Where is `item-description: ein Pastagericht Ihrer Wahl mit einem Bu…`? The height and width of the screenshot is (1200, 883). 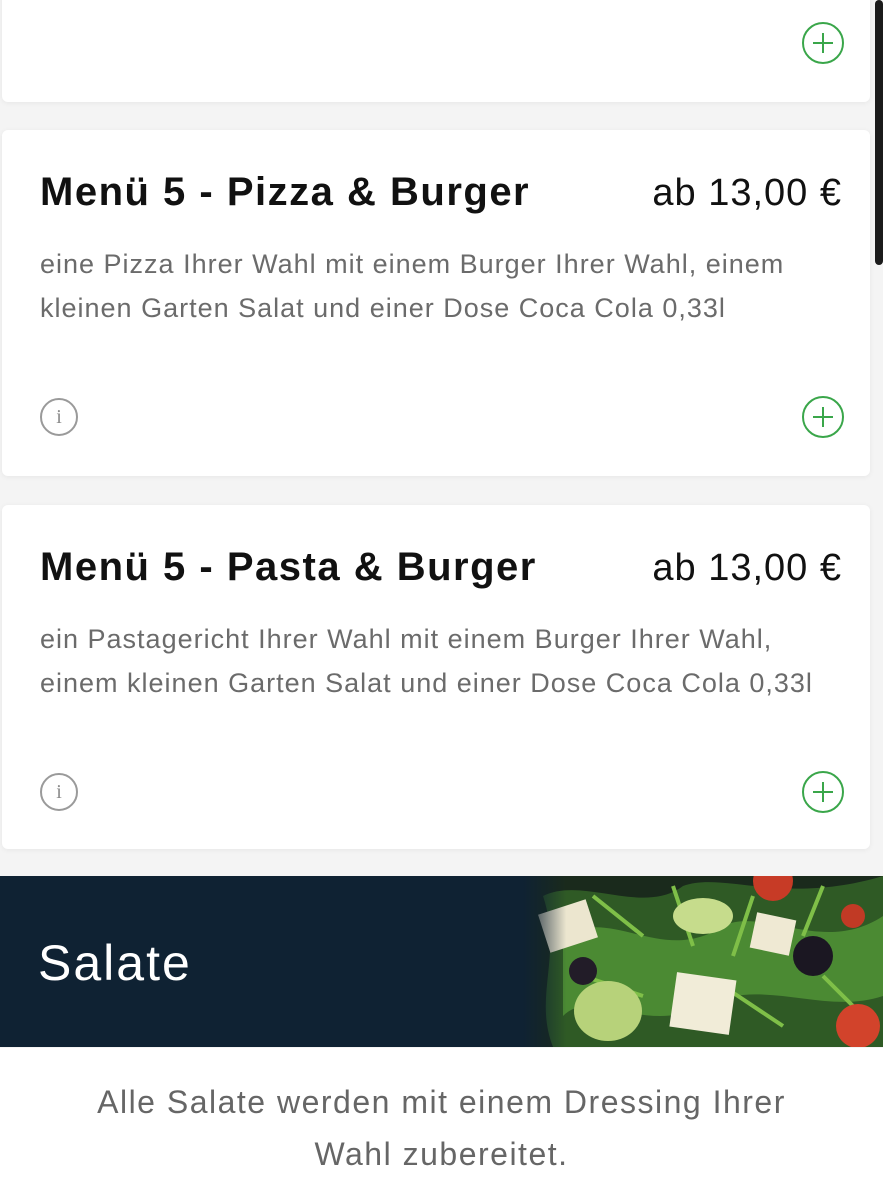
item-description: ein Pastagericht Ihrer Wahl mit einem Bu… is located at coordinates (426, 661).